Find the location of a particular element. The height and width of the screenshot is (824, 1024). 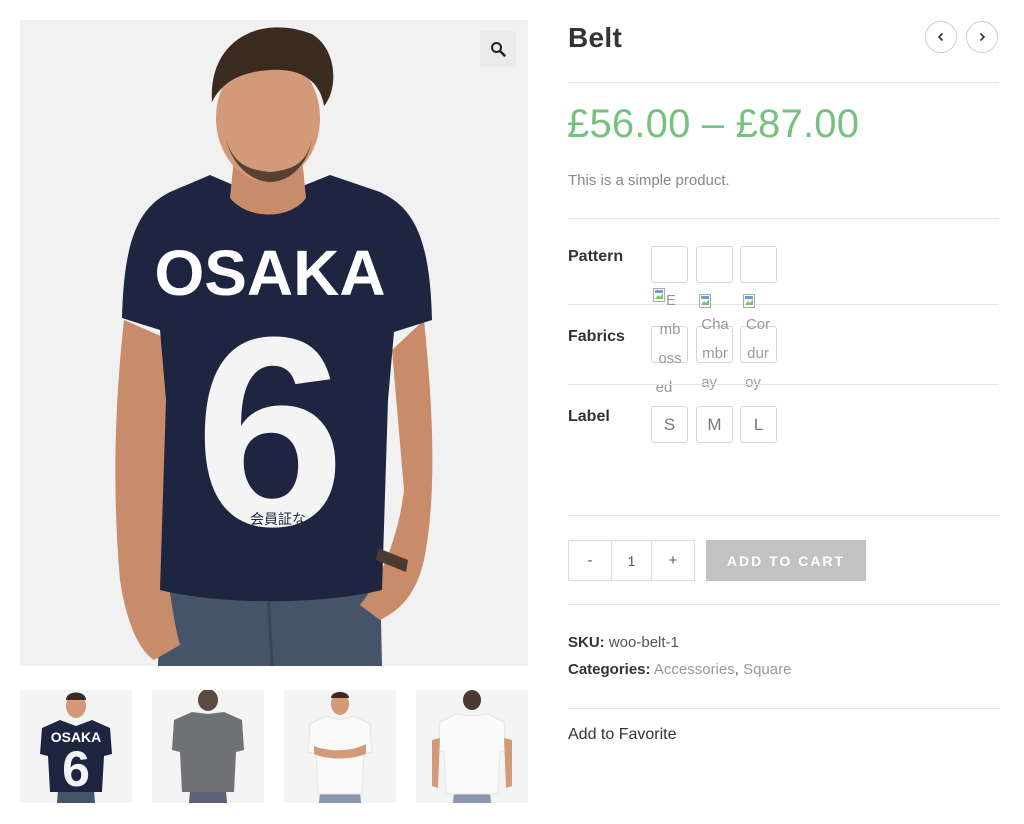

add-to-favorite-link: Add to Favorite is located at coordinates (622, 735).